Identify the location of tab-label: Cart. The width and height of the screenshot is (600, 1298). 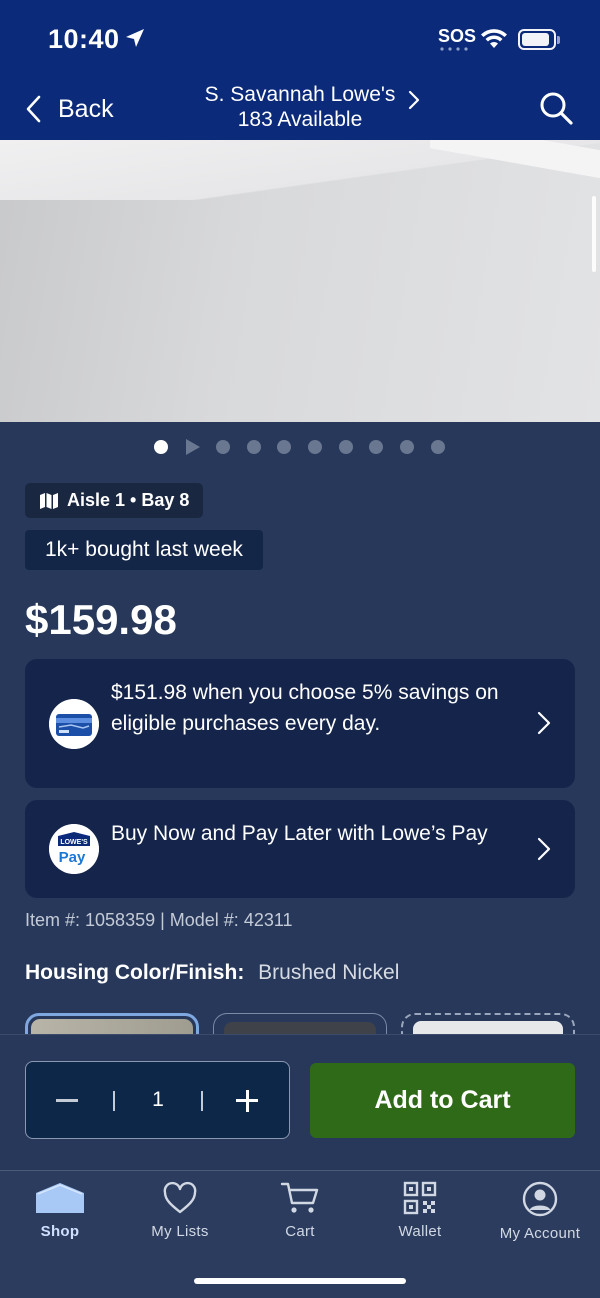
(300, 1231).